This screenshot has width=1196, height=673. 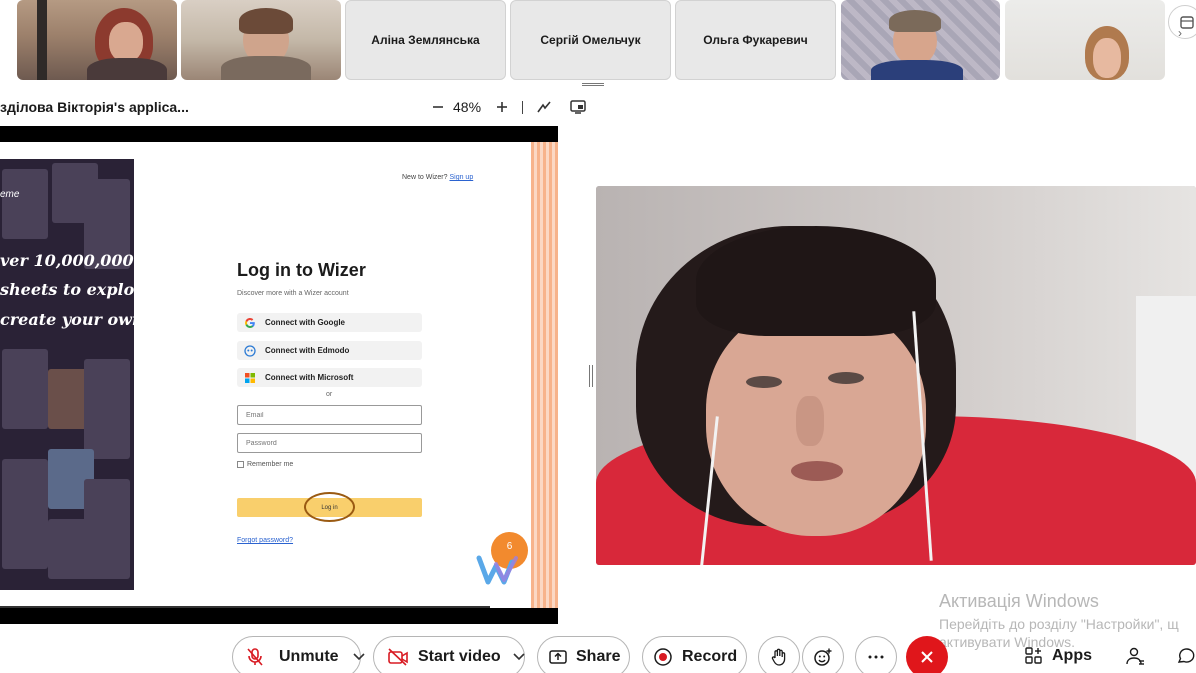 What do you see at coordinates (544, 107) in the screenshot?
I see `annotate-icon` at bounding box center [544, 107].